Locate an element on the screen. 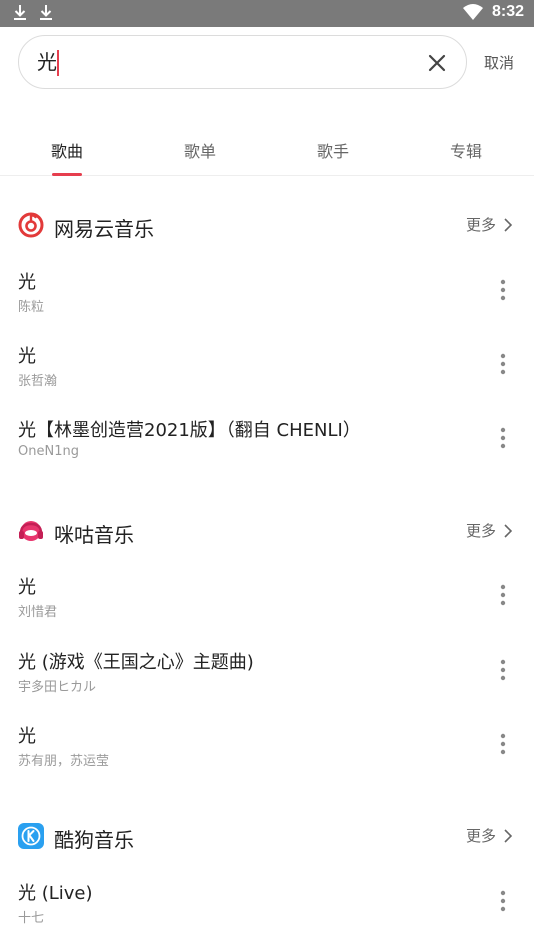 Image resolution: width=534 pixels, height=949 pixels. more-link-kugou: 更多 is located at coordinates (489, 835).